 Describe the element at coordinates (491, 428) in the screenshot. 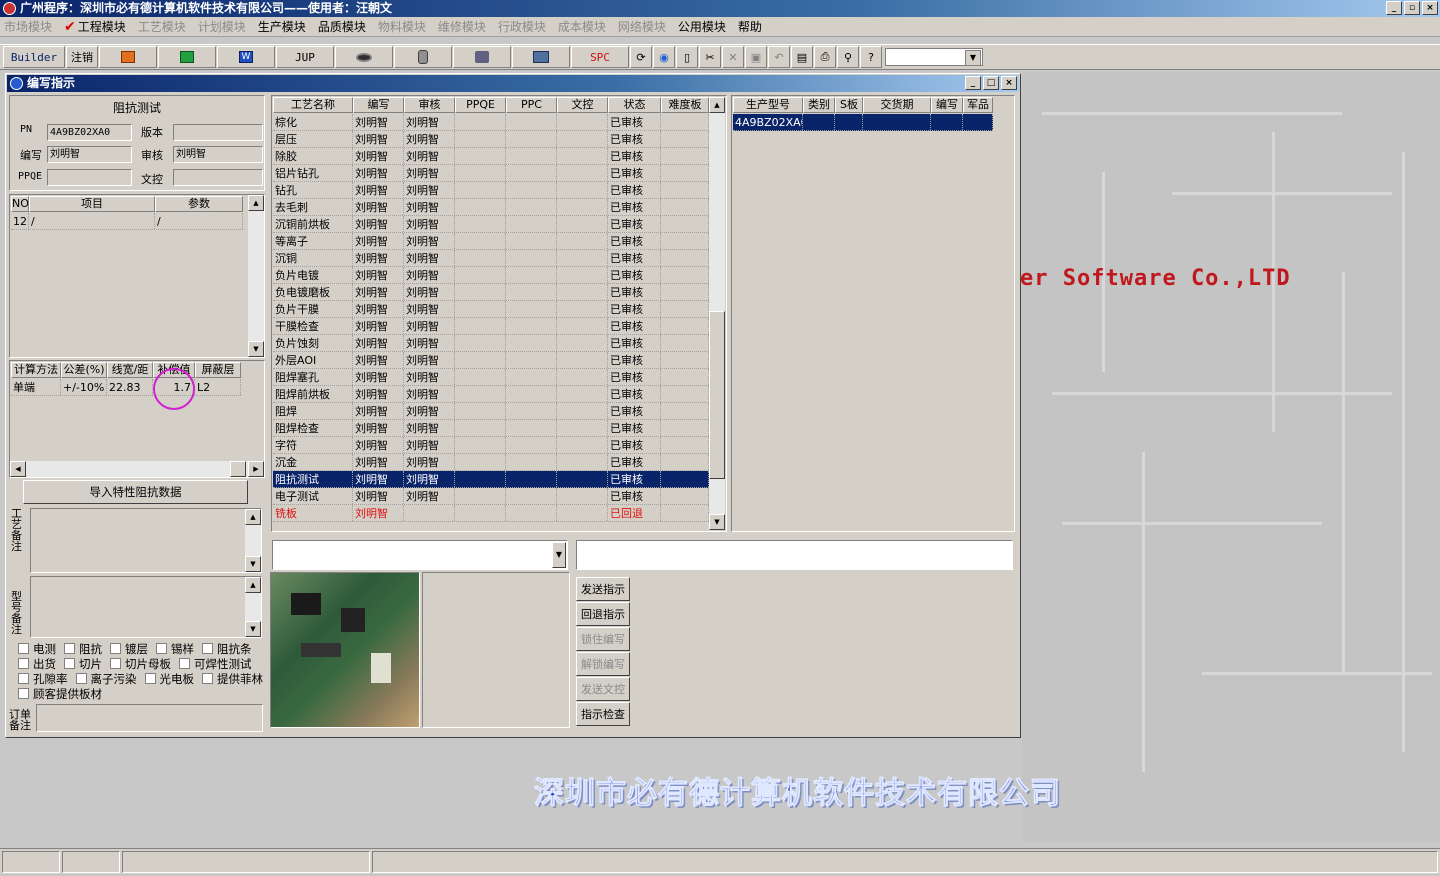

I see `table-row: 阻焊检查 刘明智 刘明智 已审核` at that location.